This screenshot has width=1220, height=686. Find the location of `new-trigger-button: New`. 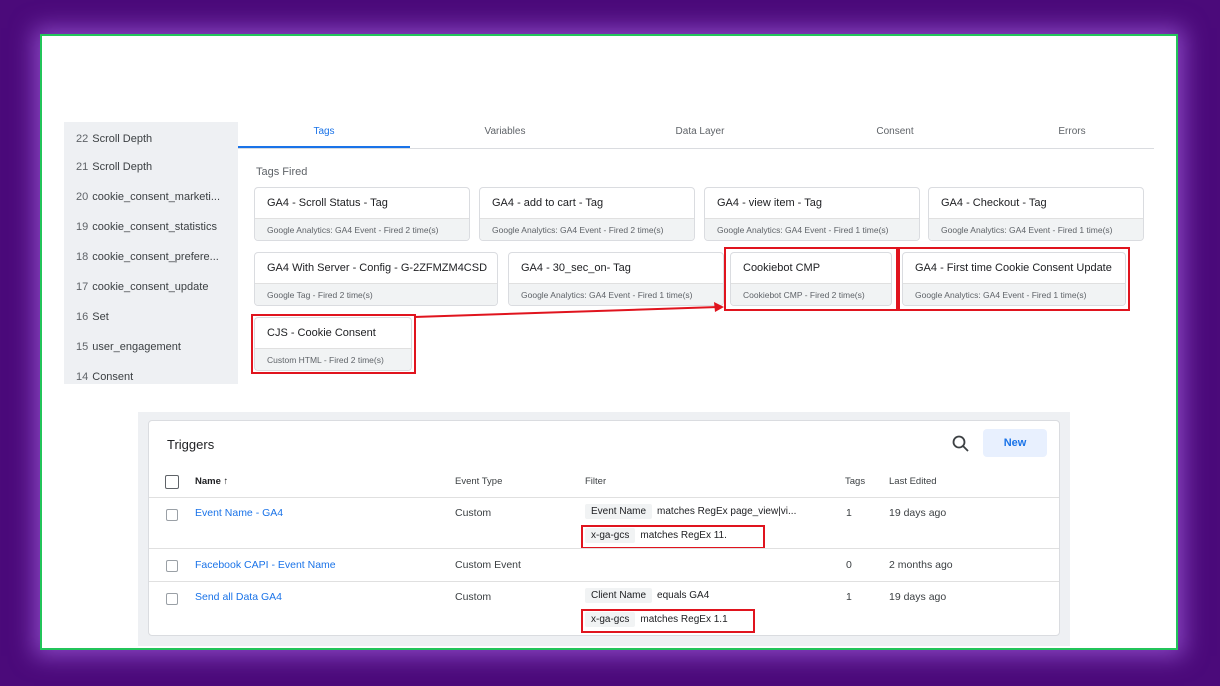

new-trigger-button: New is located at coordinates (1015, 443).